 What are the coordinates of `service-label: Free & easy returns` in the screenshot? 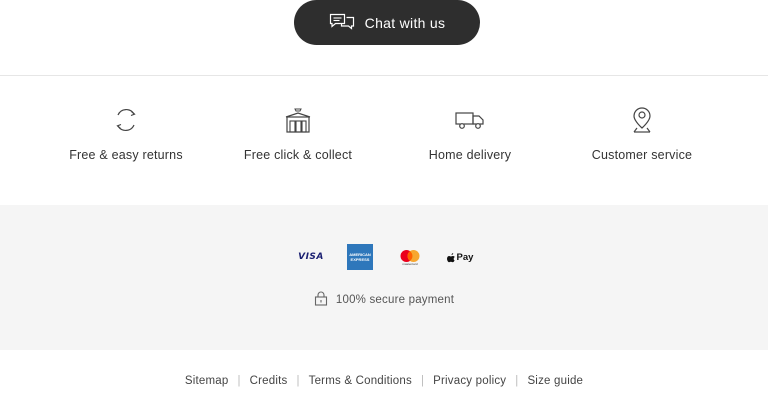 It's located at (126, 155).